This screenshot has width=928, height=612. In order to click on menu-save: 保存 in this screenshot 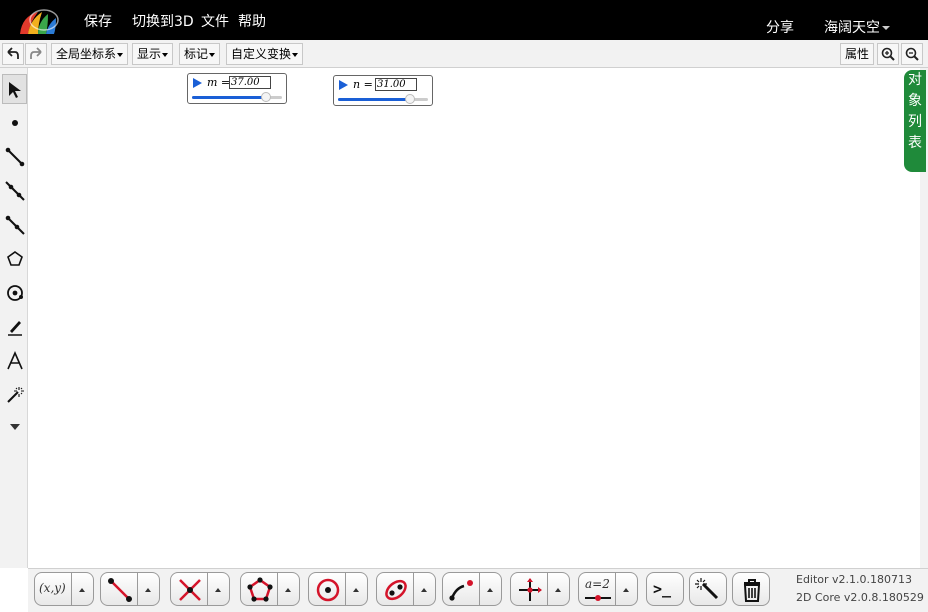, I will do `click(98, 21)`.